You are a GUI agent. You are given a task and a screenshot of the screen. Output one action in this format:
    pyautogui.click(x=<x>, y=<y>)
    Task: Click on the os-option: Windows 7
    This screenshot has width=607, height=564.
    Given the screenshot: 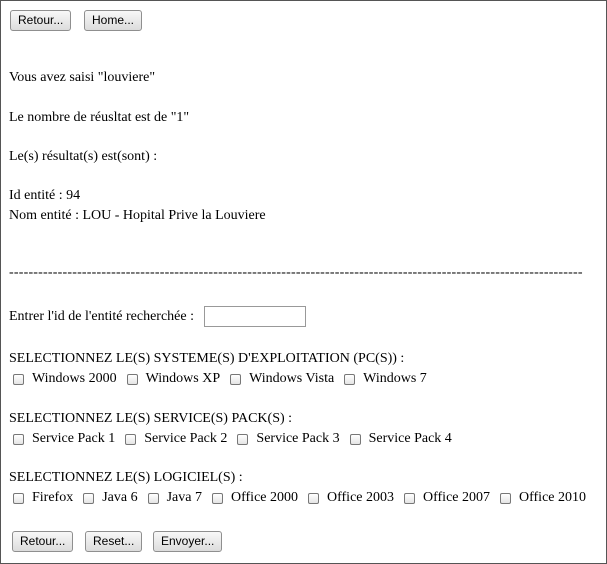 What is the action you would take?
    pyautogui.click(x=385, y=379)
    